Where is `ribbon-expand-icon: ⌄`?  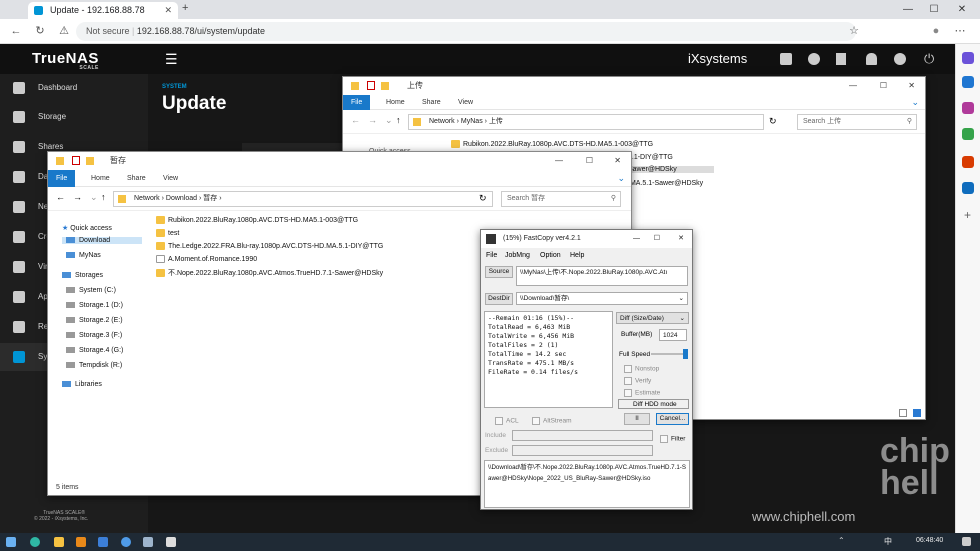 ribbon-expand-icon: ⌄ is located at coordinates (621, 178).